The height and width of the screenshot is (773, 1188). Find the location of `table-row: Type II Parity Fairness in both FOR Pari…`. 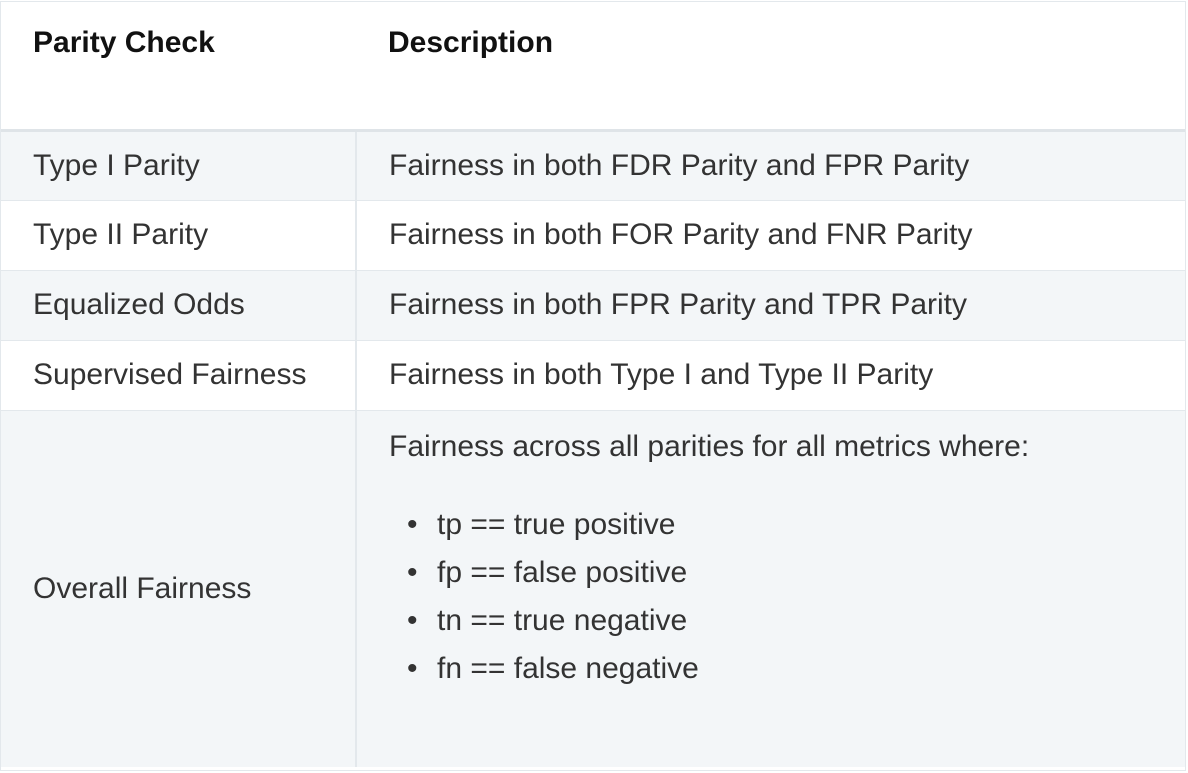

table-row: Type II Parity Fairness in both FOR Pari… is located at coordinates (593, 234).